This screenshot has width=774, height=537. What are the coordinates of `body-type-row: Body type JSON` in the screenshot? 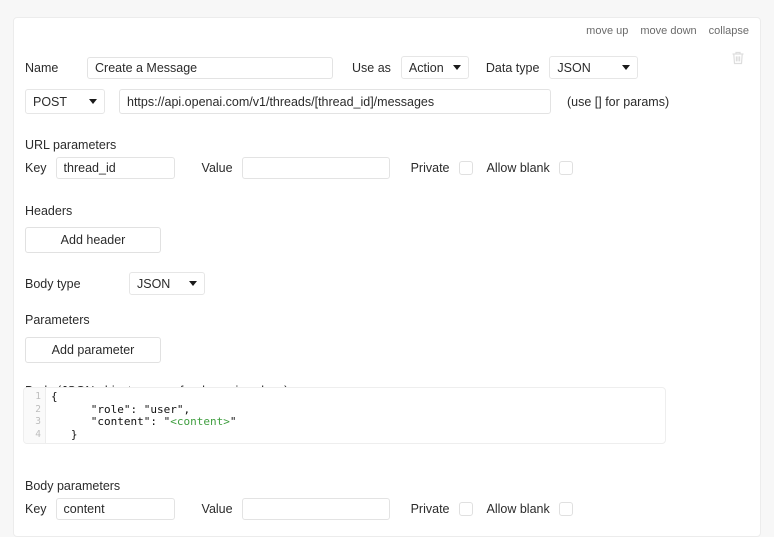 It's located at (115, 283).